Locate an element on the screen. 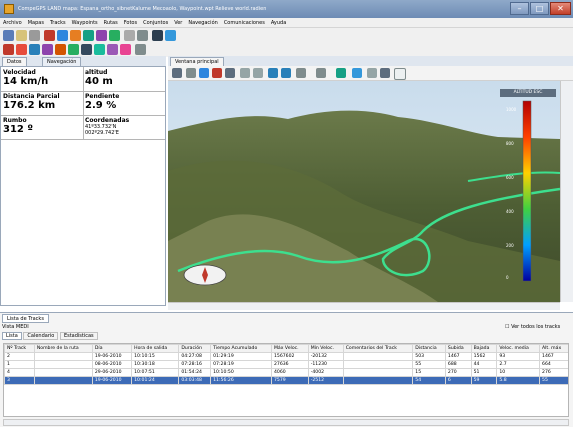 This screenshot has height=427, width=573. map-vertical-scrollbar is located at coordinates (566, 191).